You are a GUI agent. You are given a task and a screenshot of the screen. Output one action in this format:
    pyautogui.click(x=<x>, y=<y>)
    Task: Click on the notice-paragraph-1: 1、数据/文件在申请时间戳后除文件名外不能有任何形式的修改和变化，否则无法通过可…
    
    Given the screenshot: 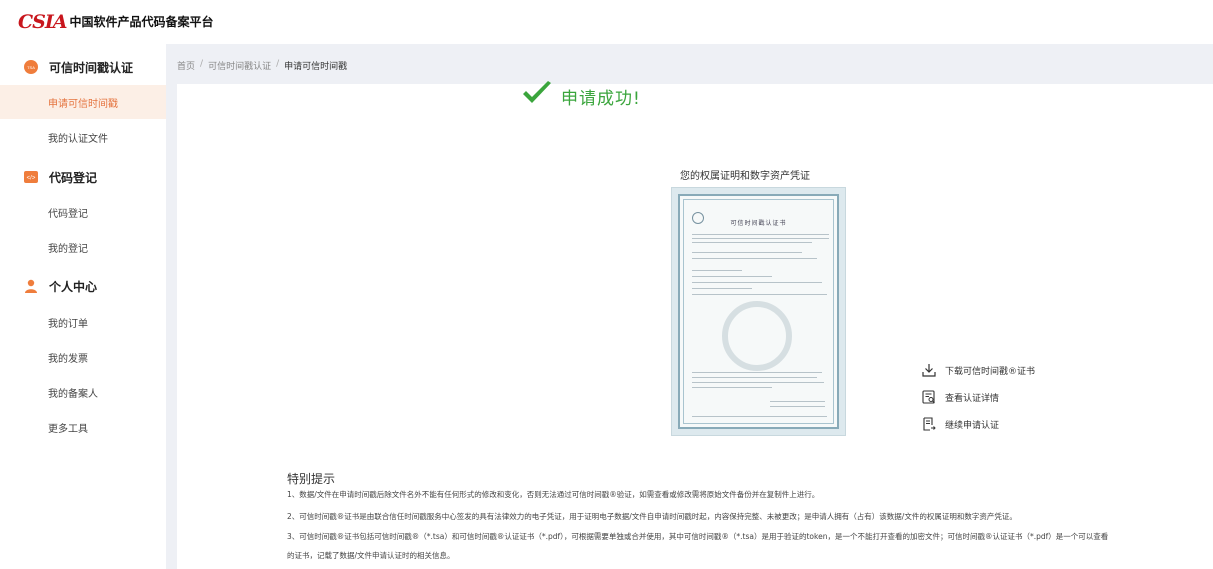 What is the action you would take?
    pyautogui.click(x=553, y=494)
    